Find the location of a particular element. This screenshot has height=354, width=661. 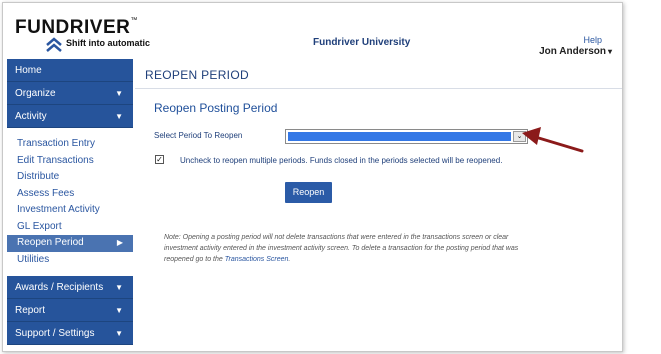

sidebar-item-distribute: Distribute is located at coordinates (70, 177).